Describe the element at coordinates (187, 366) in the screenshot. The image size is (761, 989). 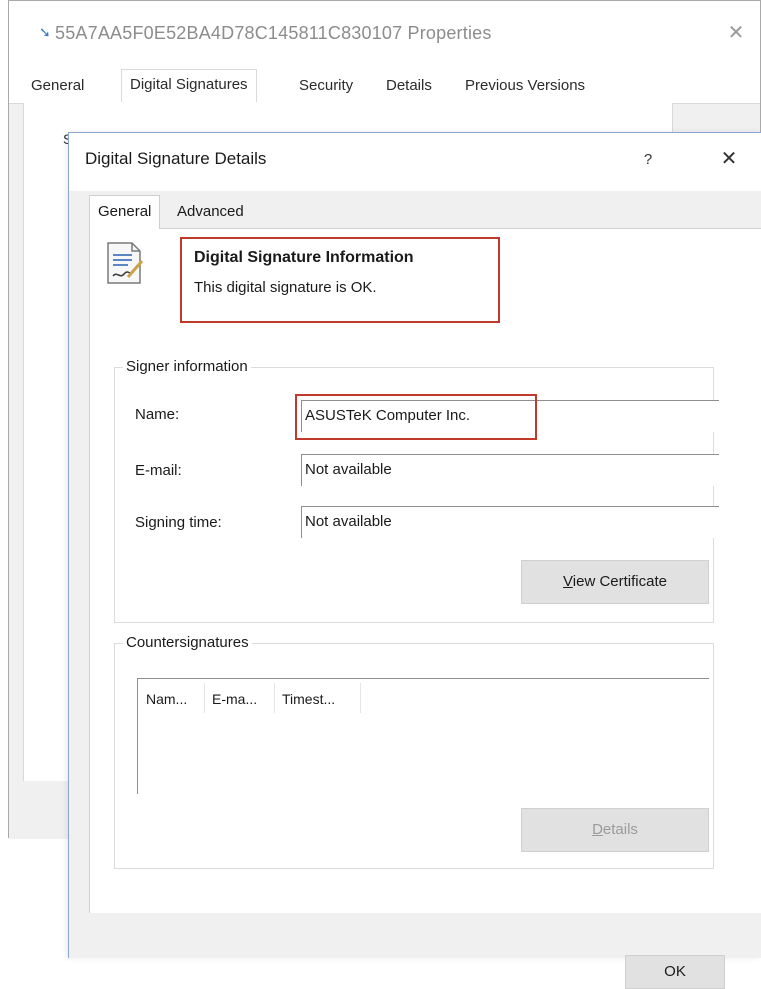
I see `signer-group-label: Signer information` at that location.